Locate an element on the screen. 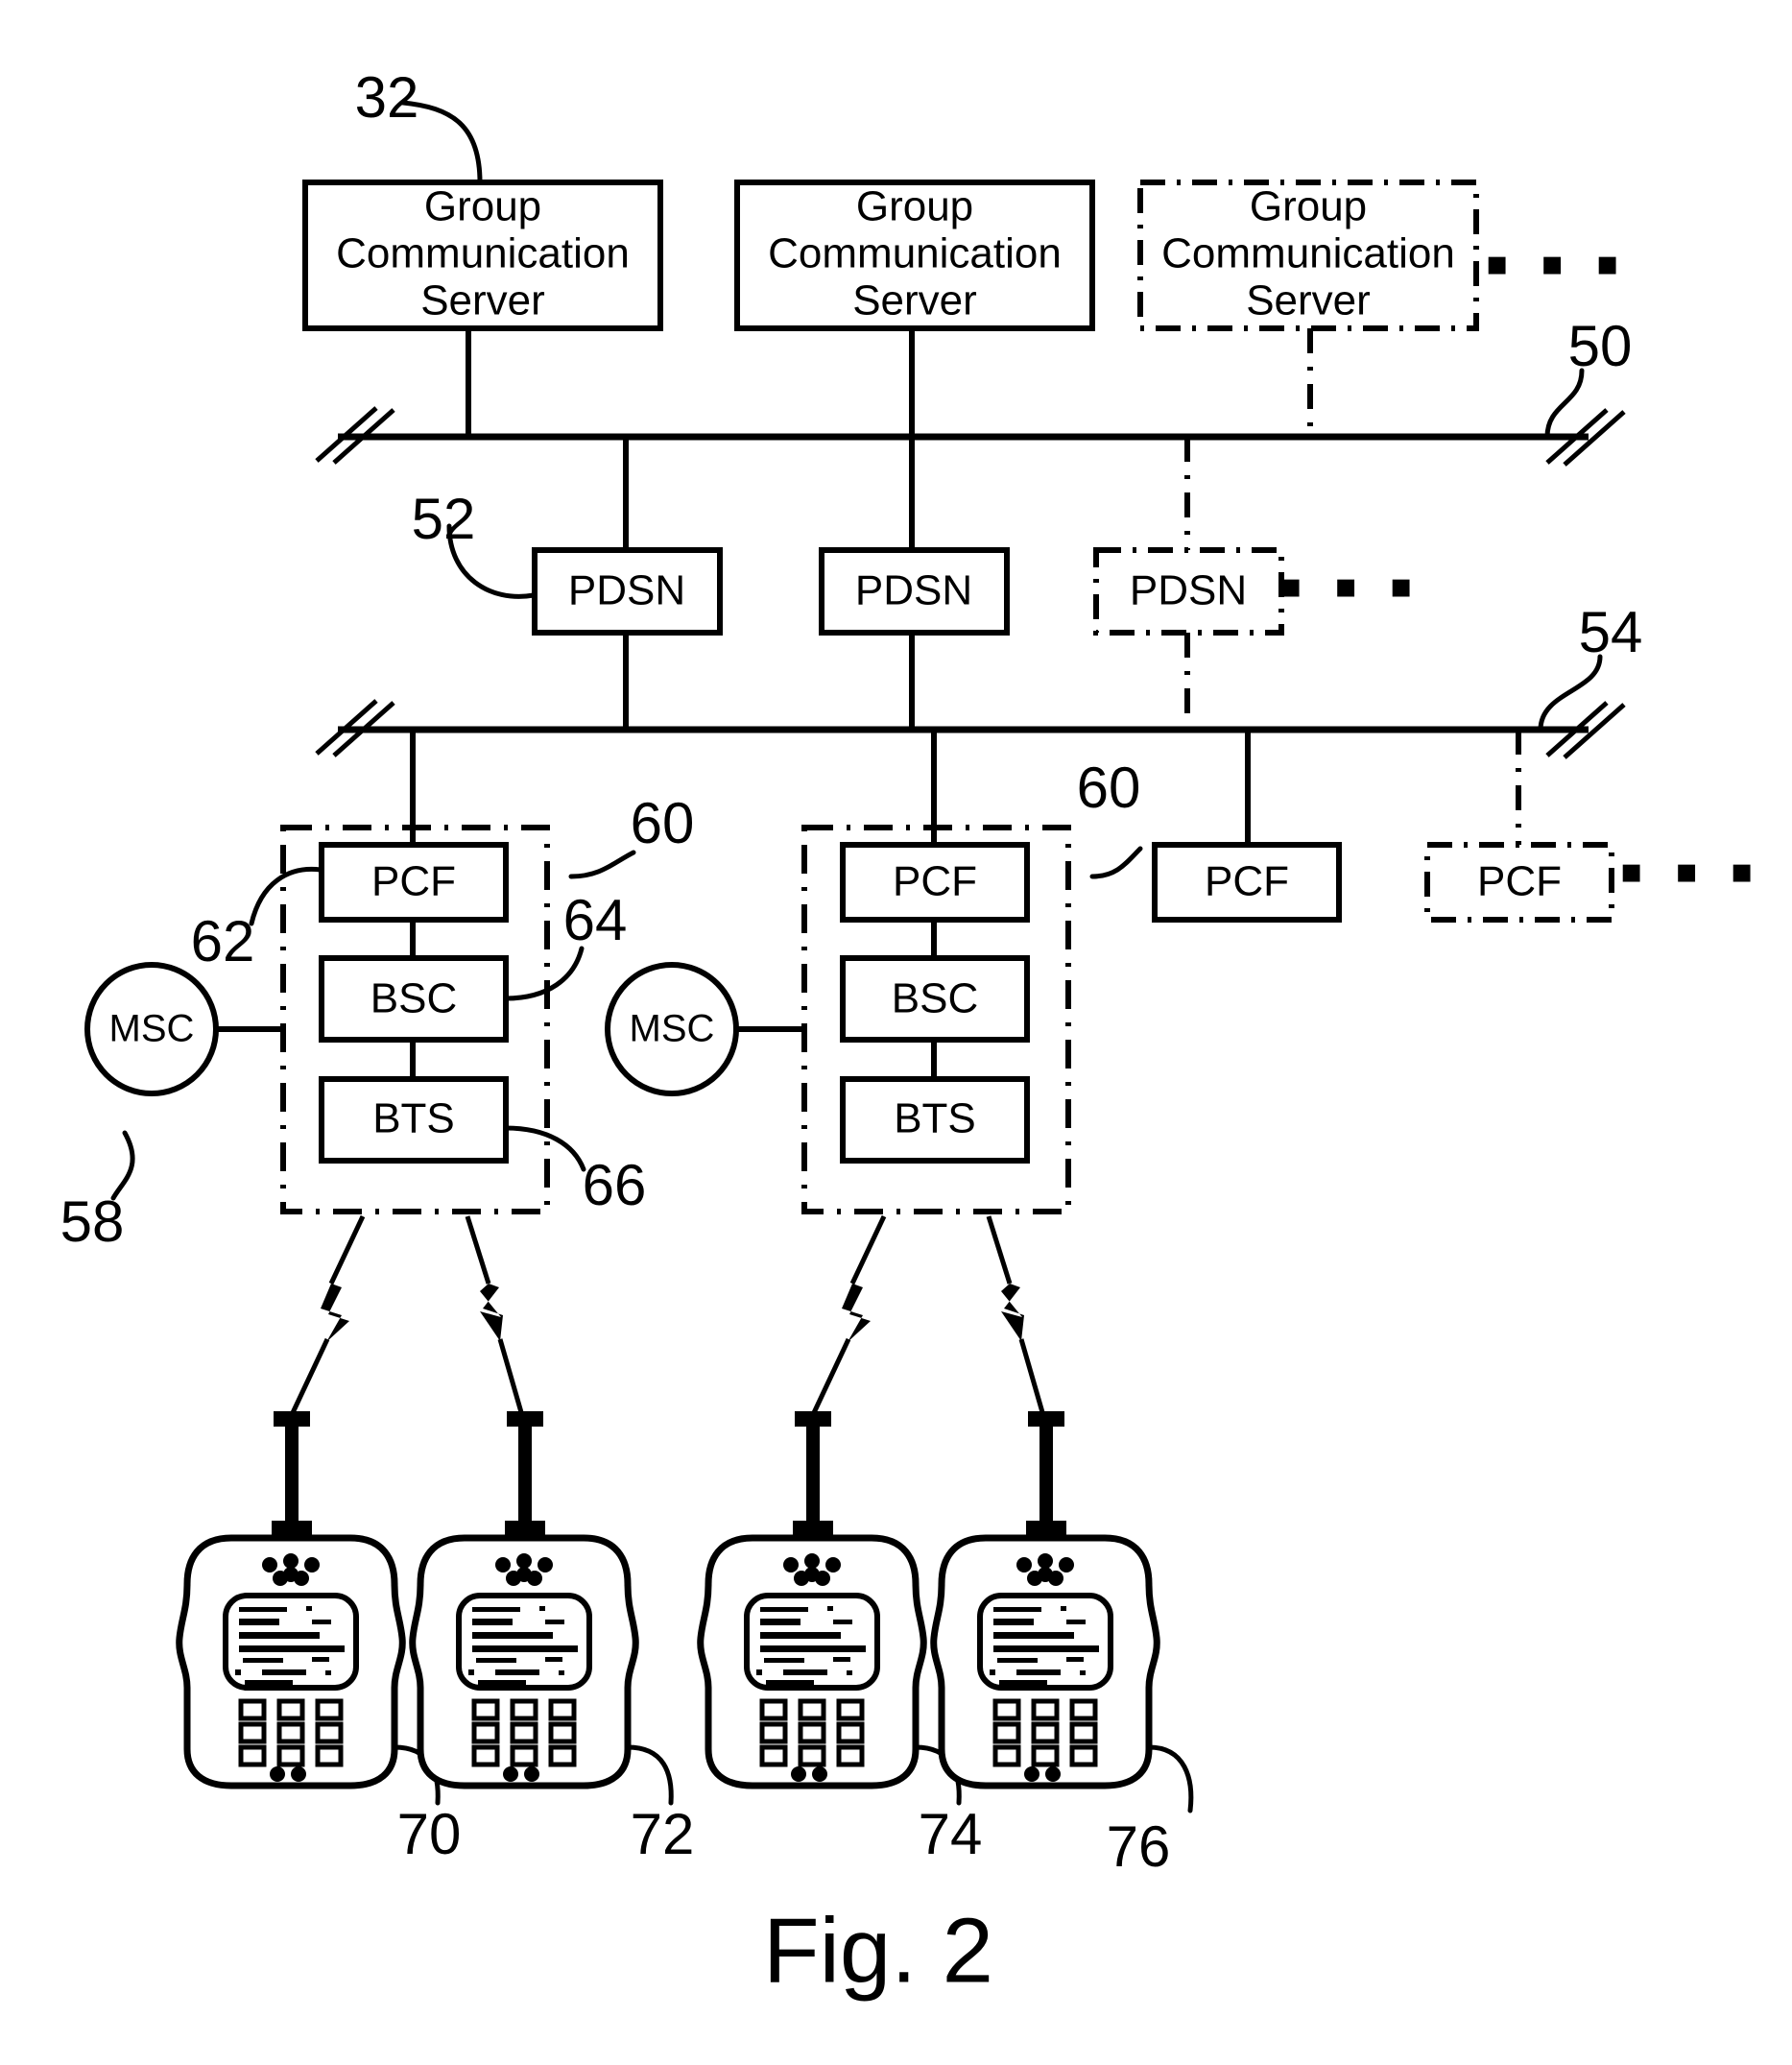 The height and width of the screenshot is (2065, 1792). pdsn-3-label: PDSN is located at coordinates (1188, 590).